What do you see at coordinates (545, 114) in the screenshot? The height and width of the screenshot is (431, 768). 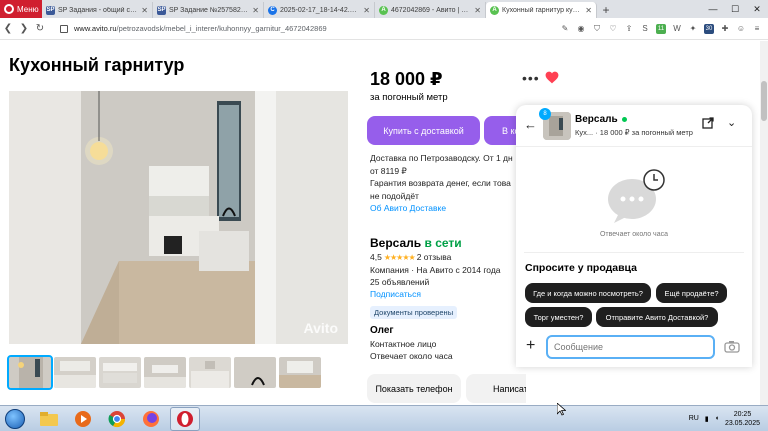 I see `unread-badge: 8` at bounding box center [545, 114].